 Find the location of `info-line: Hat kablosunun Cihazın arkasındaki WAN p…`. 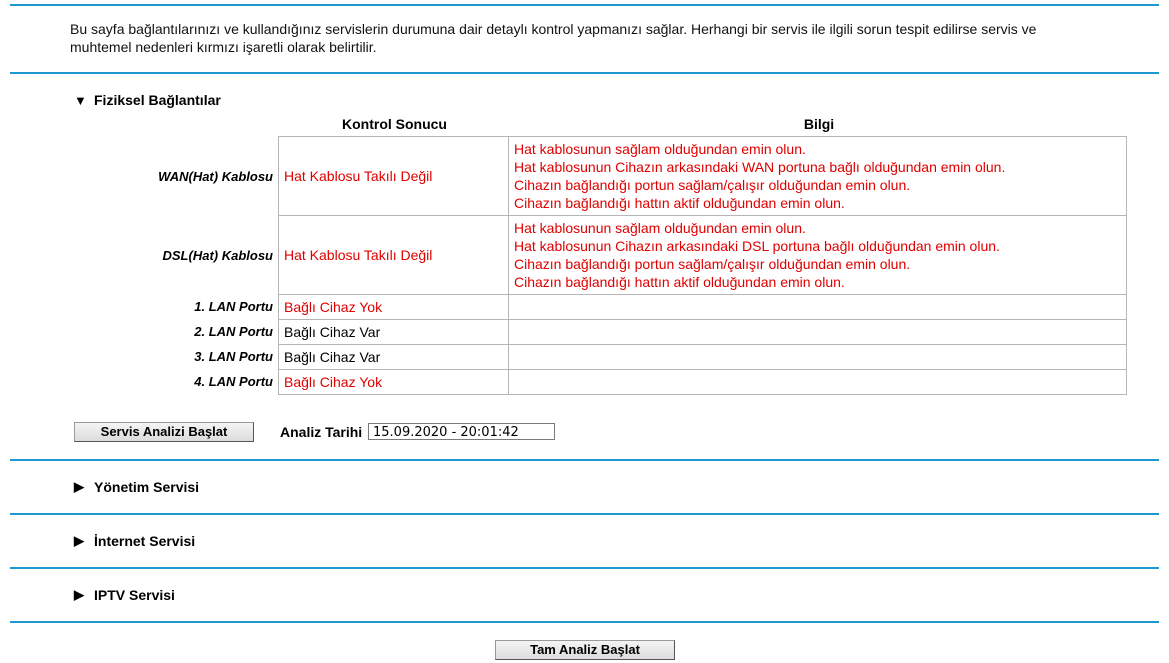

info-line: Hat kablosunun Cihazın arkasındaki WAN p… is located at coordinates (760, 167).